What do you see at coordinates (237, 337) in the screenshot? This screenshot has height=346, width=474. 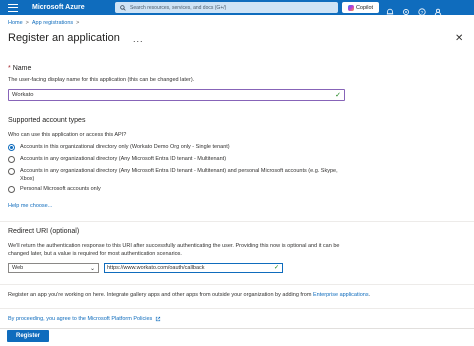 I see `footer-bar` at bounding box center [237, 337].